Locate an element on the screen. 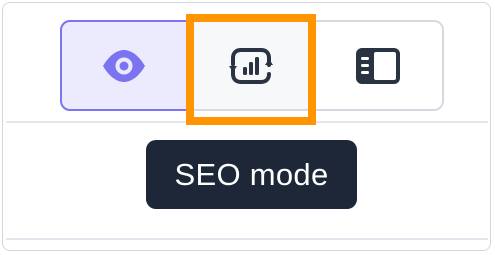  sidebar-panel-icon is located at coordinates (378, 66).